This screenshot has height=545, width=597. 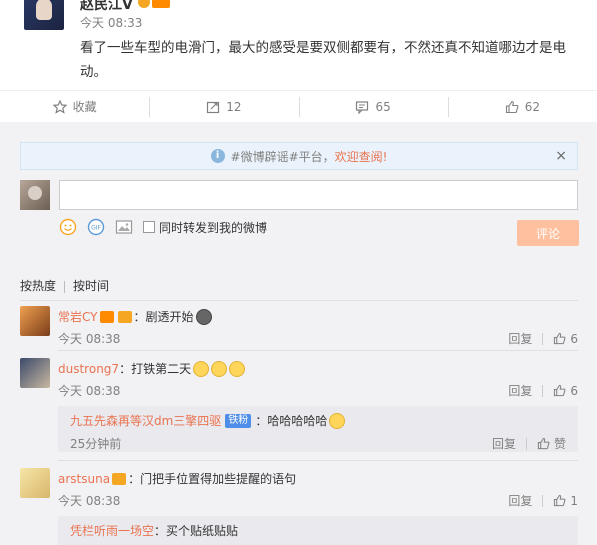 What do you see at coordinates (223, 106) in the screenshot?
I see `repost-button: 12` at bounding box center [223, 106].